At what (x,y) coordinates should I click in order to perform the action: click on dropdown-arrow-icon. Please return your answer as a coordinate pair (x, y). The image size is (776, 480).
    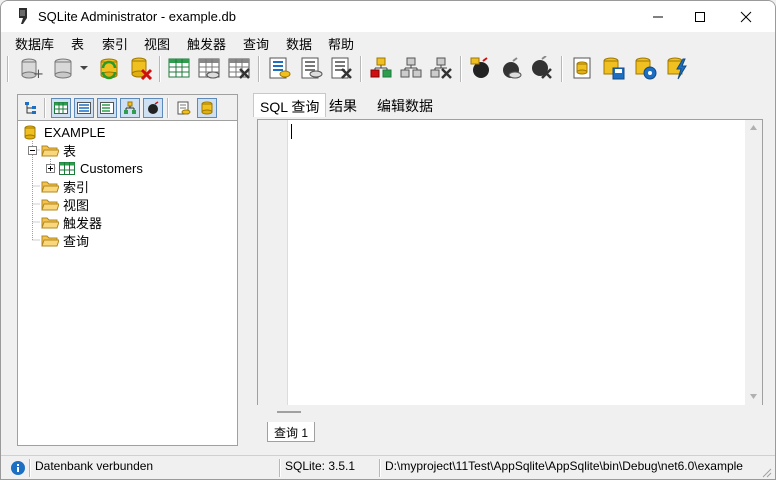
    Looking at the image, I should click on (84, 68).